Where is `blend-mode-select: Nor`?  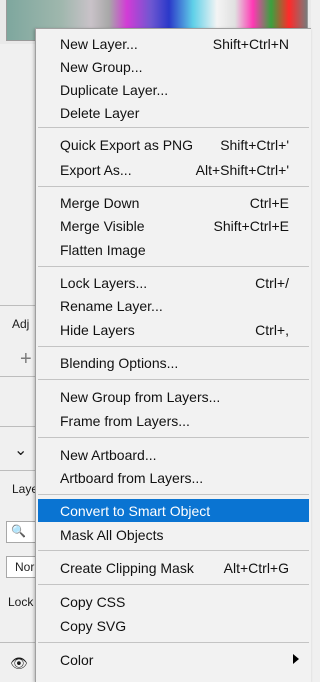
blend-mode-select: Nor is located at coordinates (21, 567).